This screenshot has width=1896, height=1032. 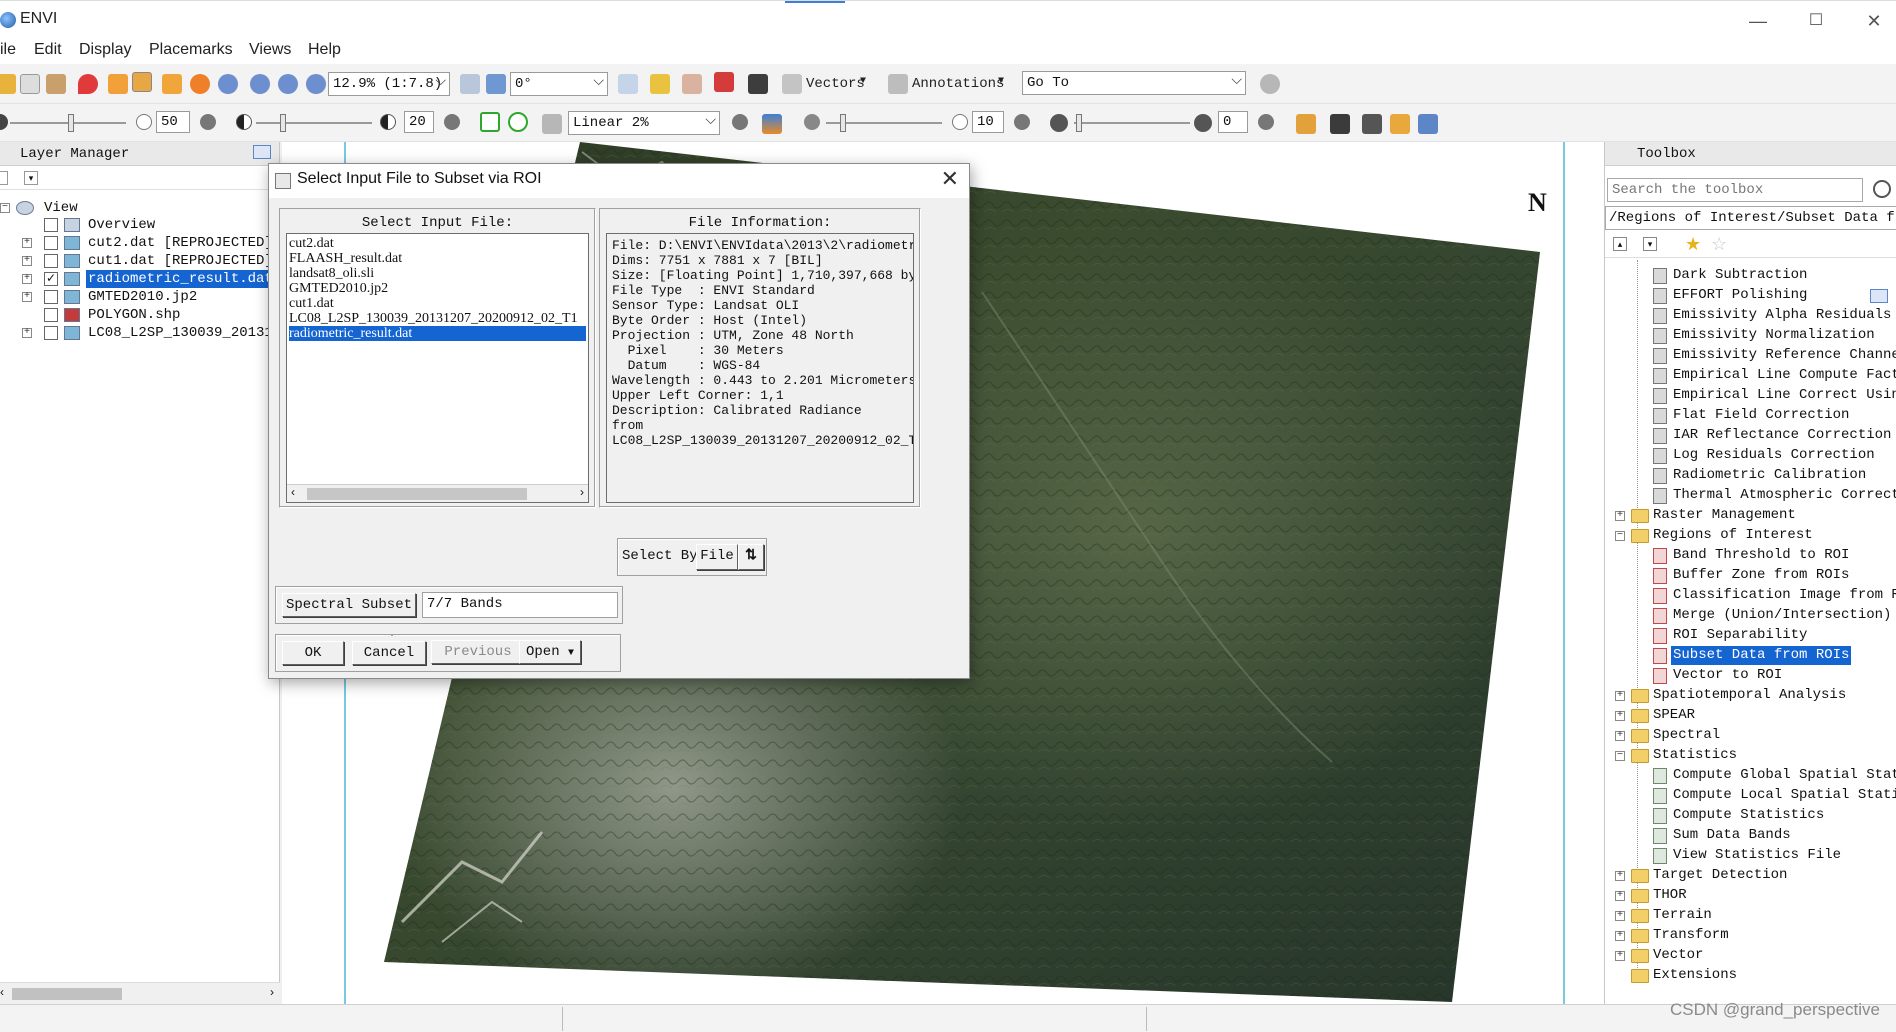 I want to click on brightness-slider, so click(x=68, y=123).